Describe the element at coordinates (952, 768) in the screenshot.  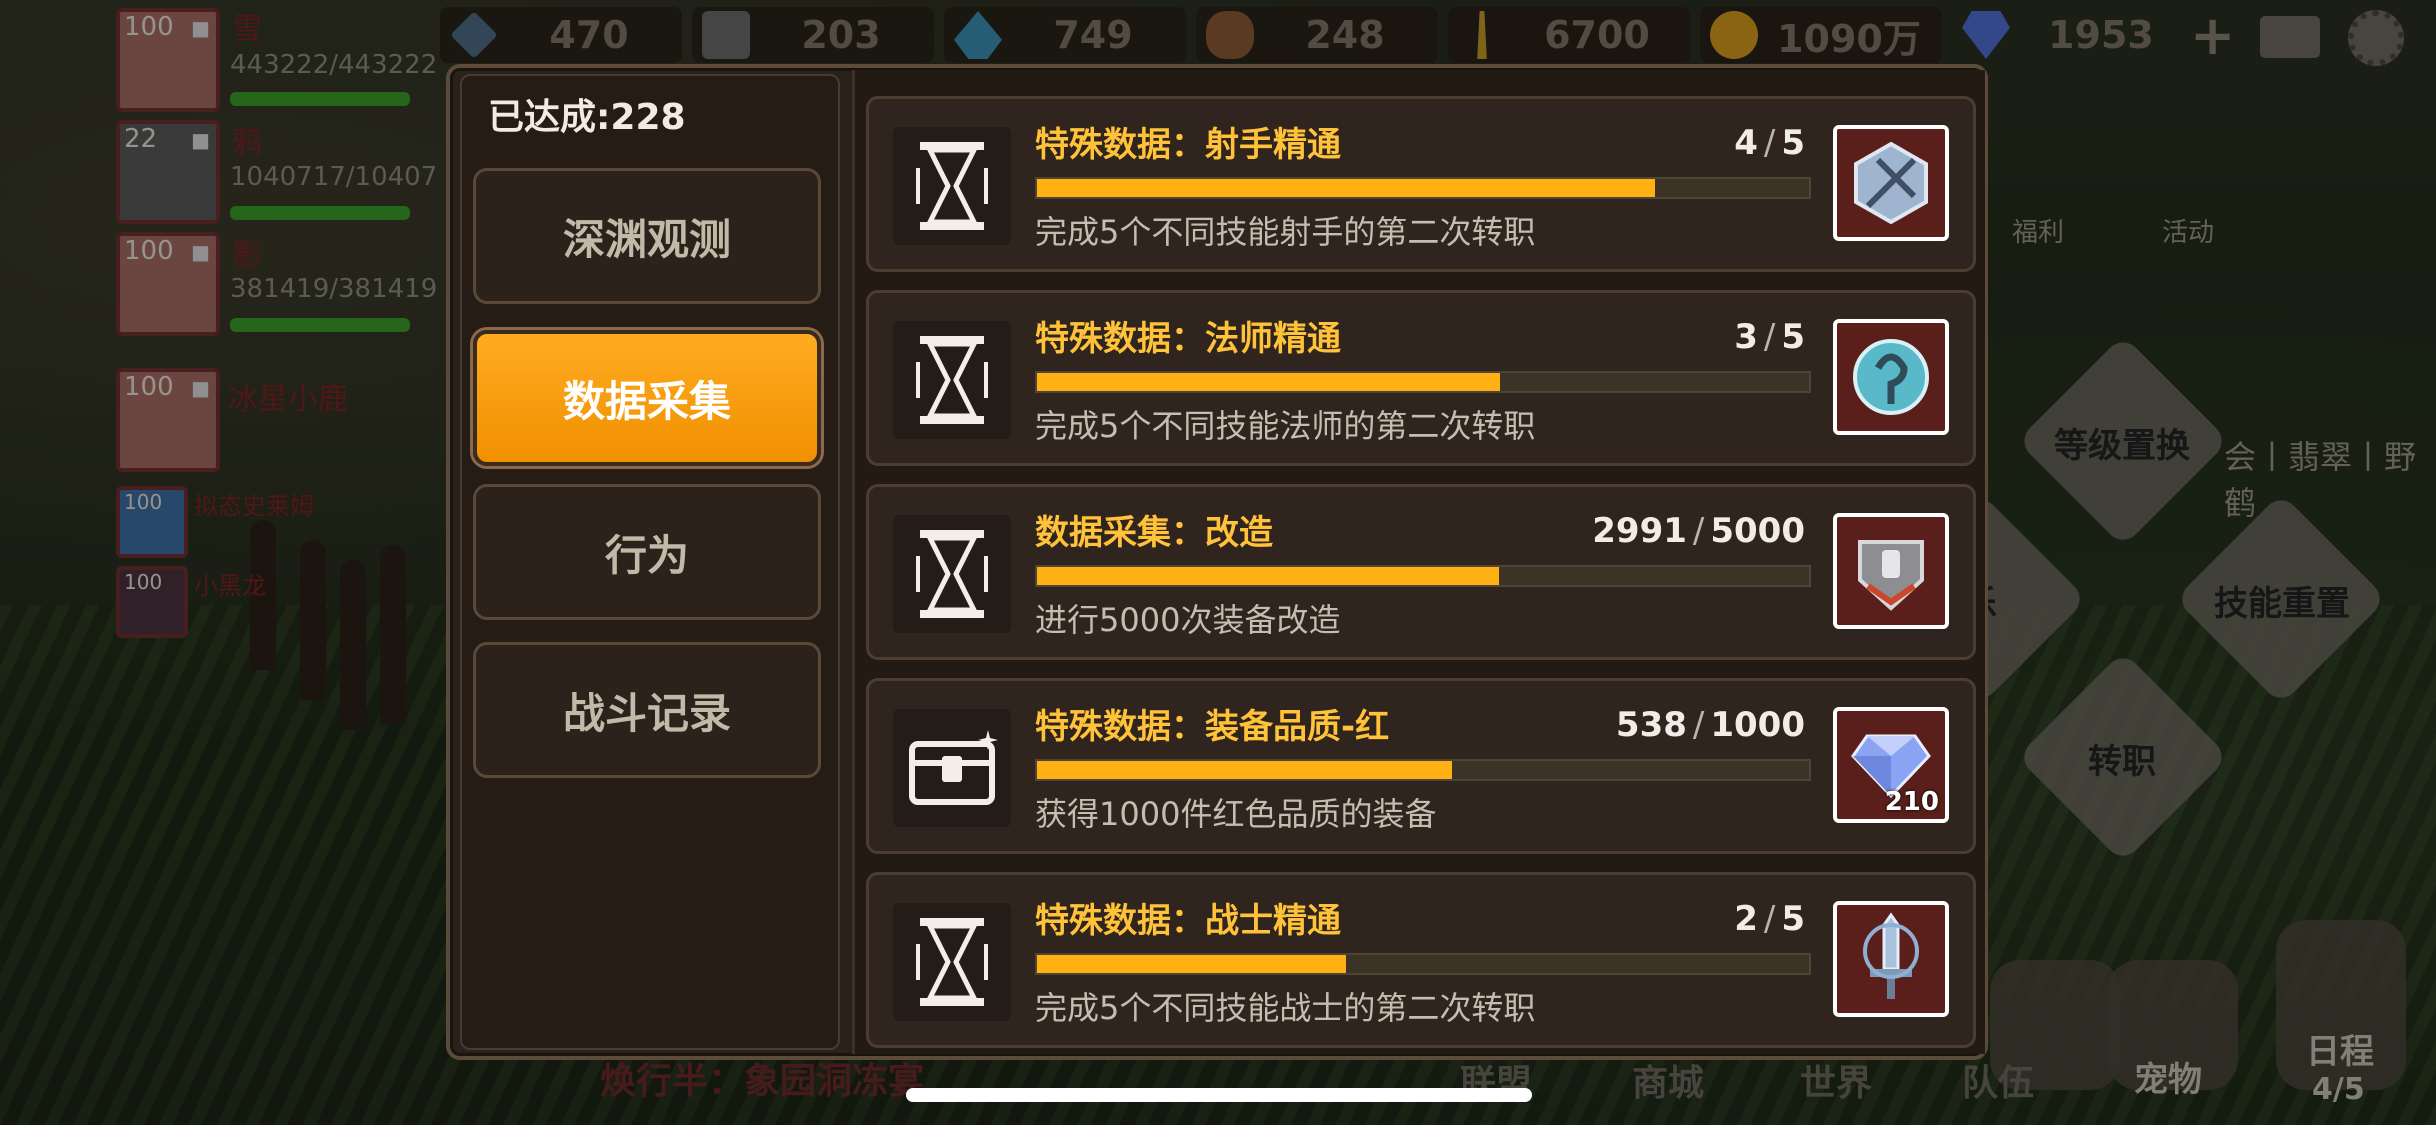
I see `treasure-chest-icon` at that location.